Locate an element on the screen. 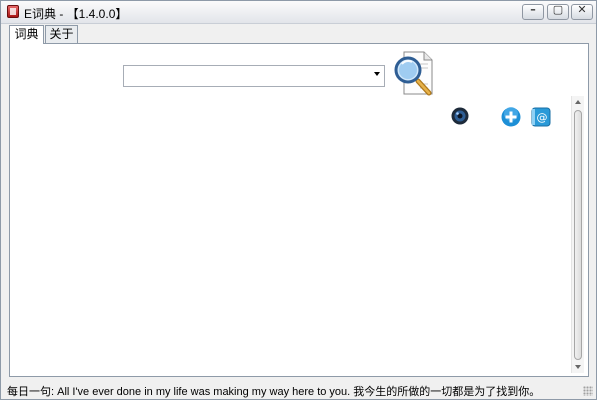 This screenshot has width=597, height=400. email-icon: @ is located at coordinates (541, 117).